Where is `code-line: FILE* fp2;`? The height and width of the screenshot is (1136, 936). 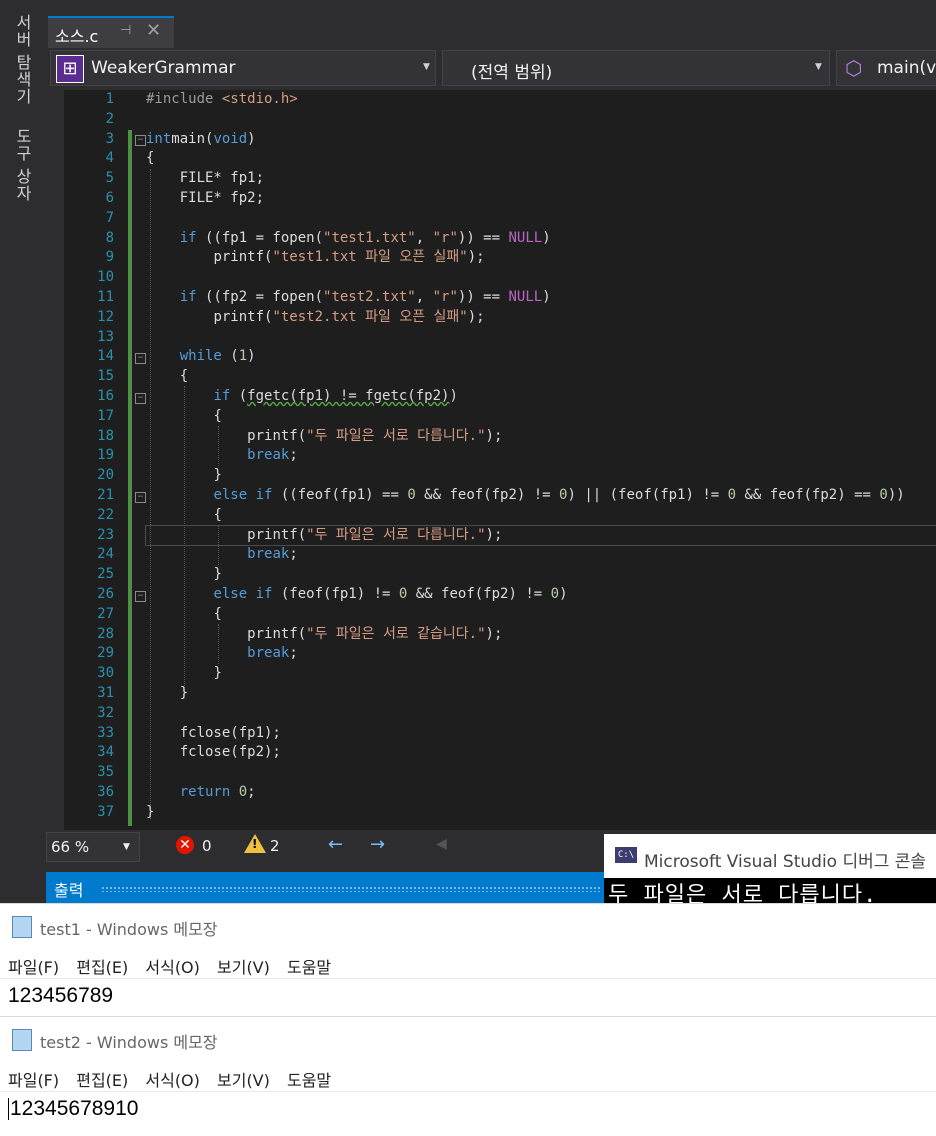
code-line: FILE* fp2; is located at coordinates (541, 199).